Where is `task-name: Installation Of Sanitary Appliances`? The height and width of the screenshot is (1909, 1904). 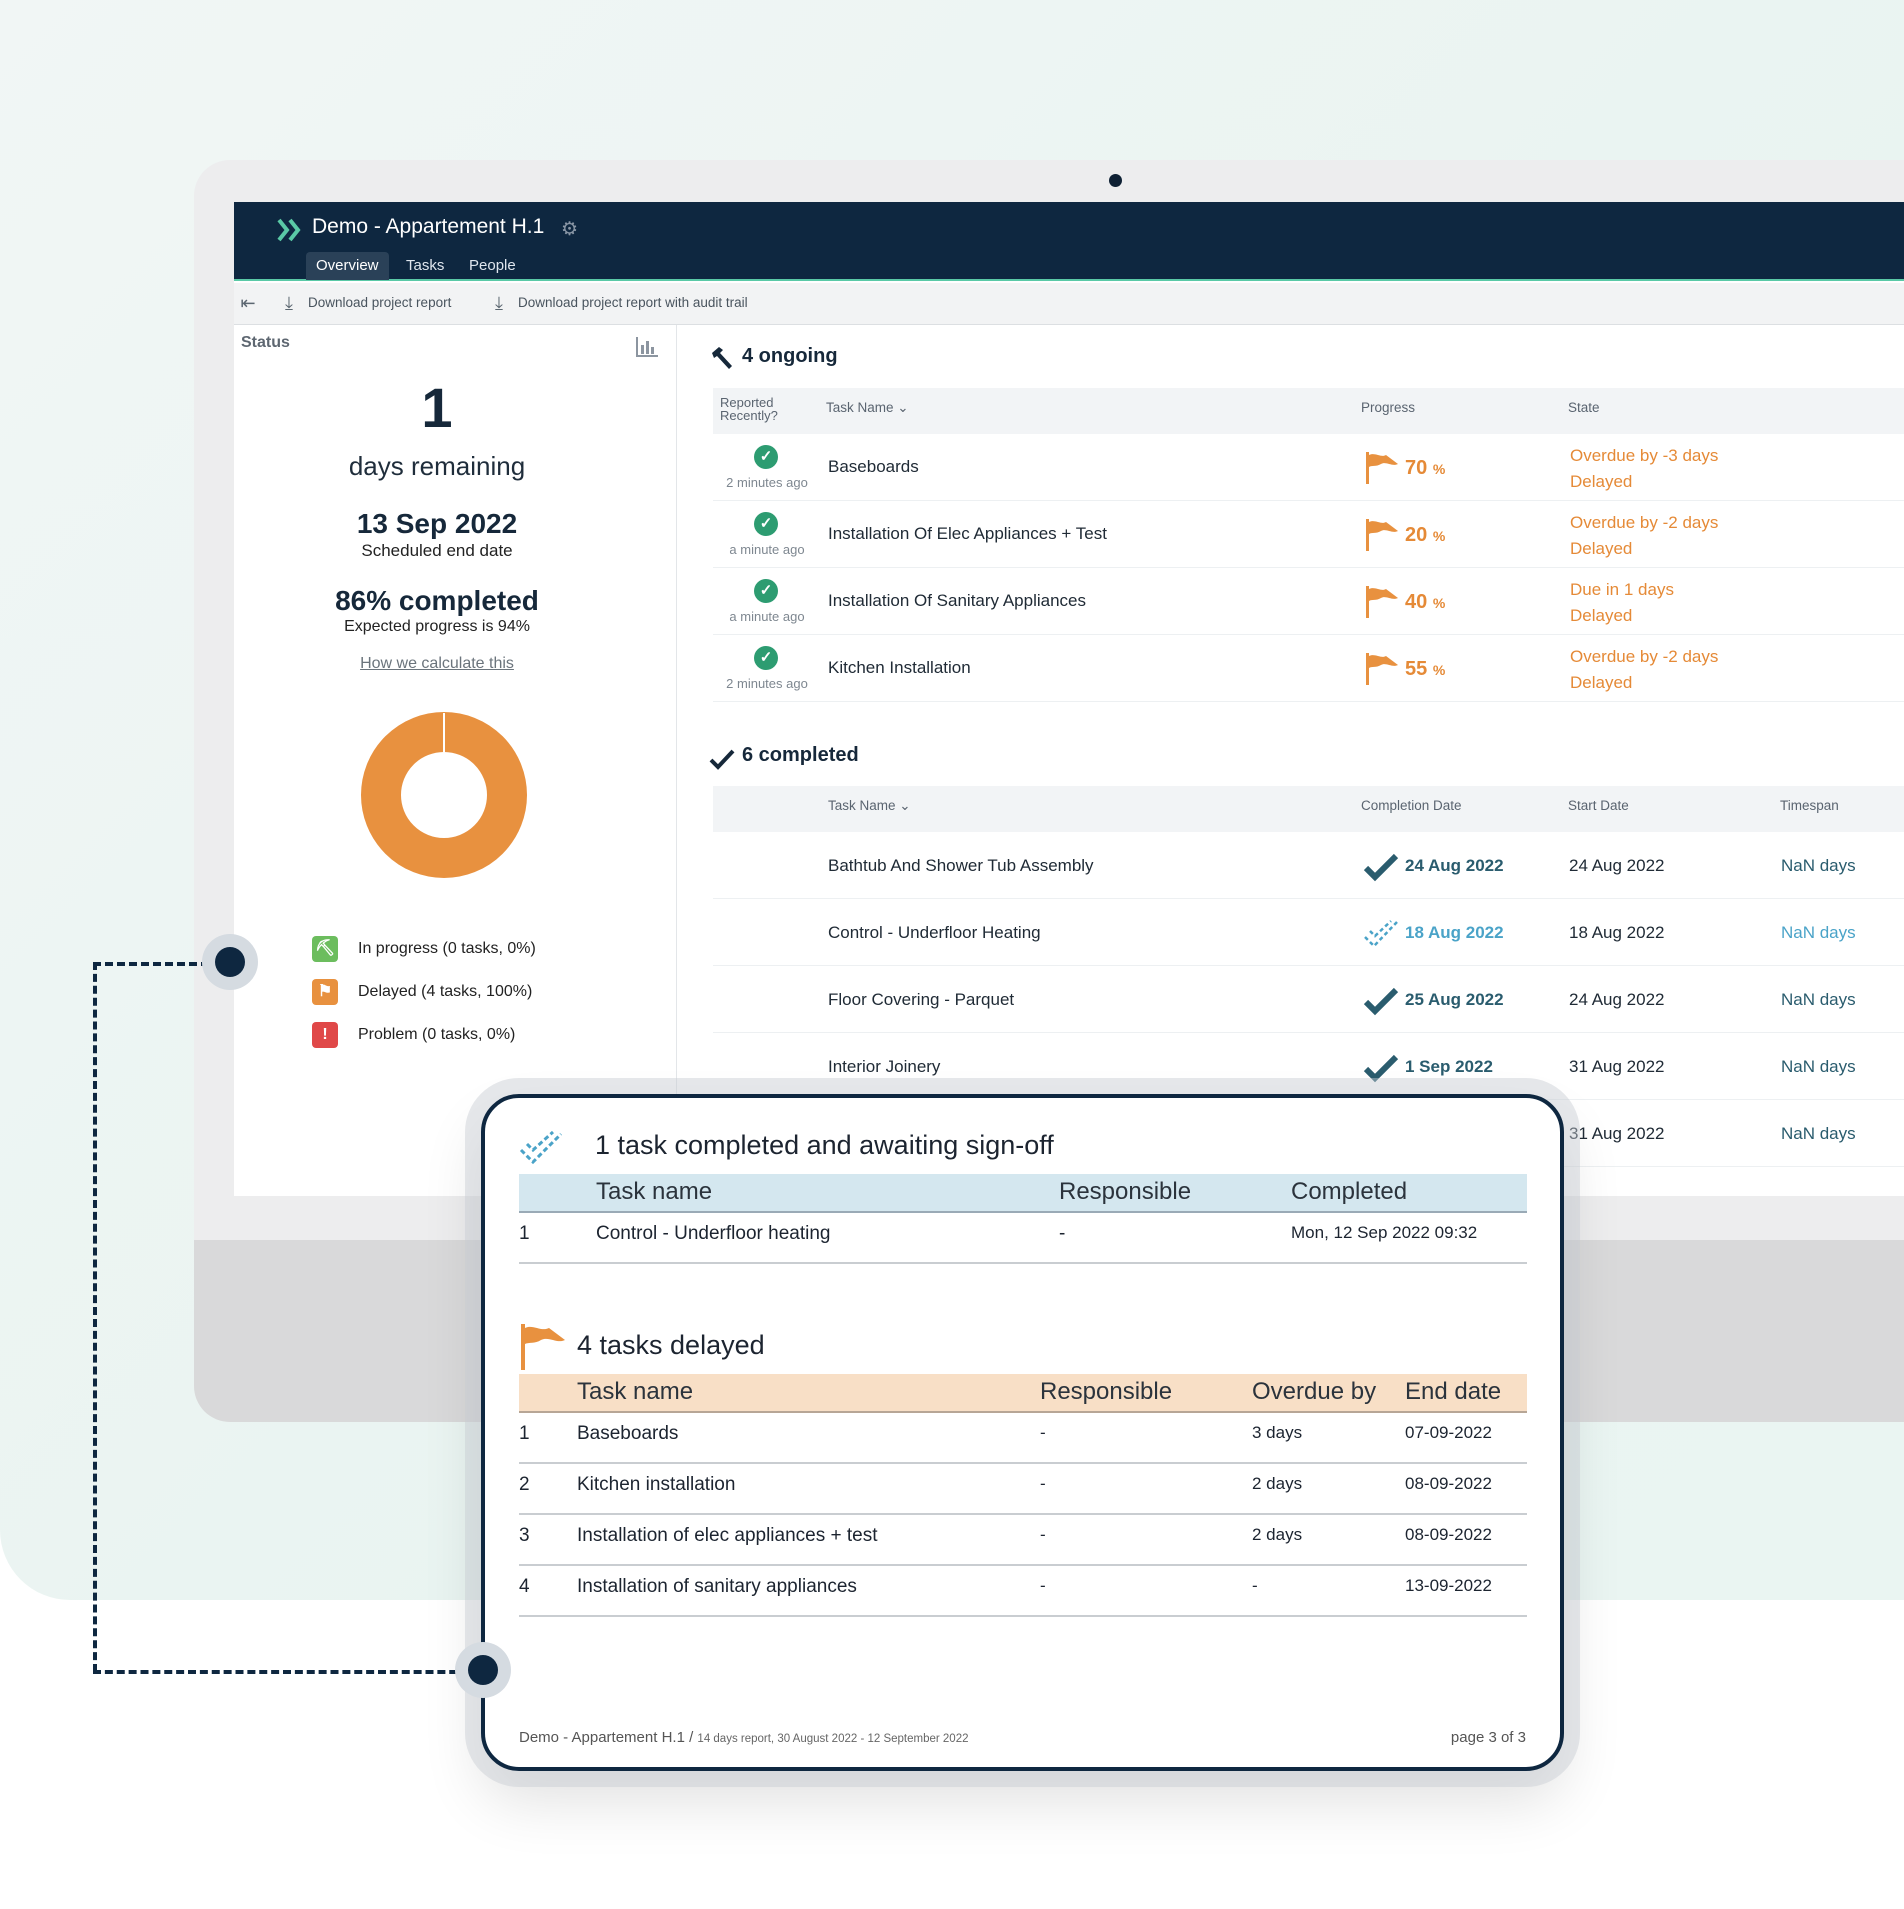 task-name: Installation Of Sanitary Appliances is located at coordinates (957, 601).